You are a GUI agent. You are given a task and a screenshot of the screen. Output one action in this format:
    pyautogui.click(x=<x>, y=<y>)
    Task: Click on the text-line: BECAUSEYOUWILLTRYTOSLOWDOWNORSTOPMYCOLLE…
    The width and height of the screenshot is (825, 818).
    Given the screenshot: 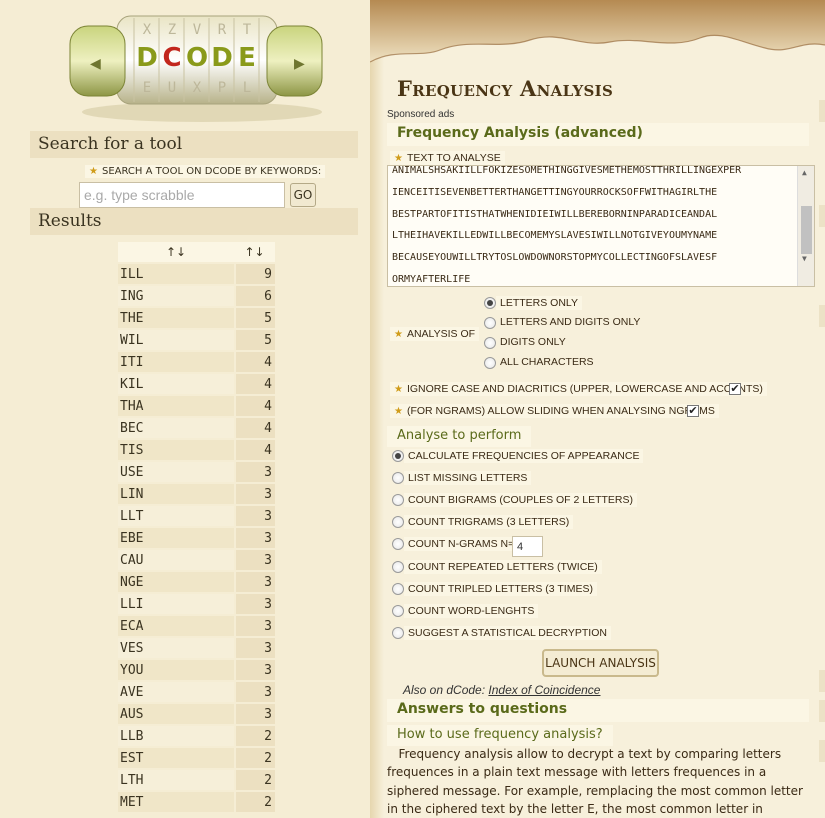 What is the action you would take?
    pyautogui.click(x=555, y=258)
    